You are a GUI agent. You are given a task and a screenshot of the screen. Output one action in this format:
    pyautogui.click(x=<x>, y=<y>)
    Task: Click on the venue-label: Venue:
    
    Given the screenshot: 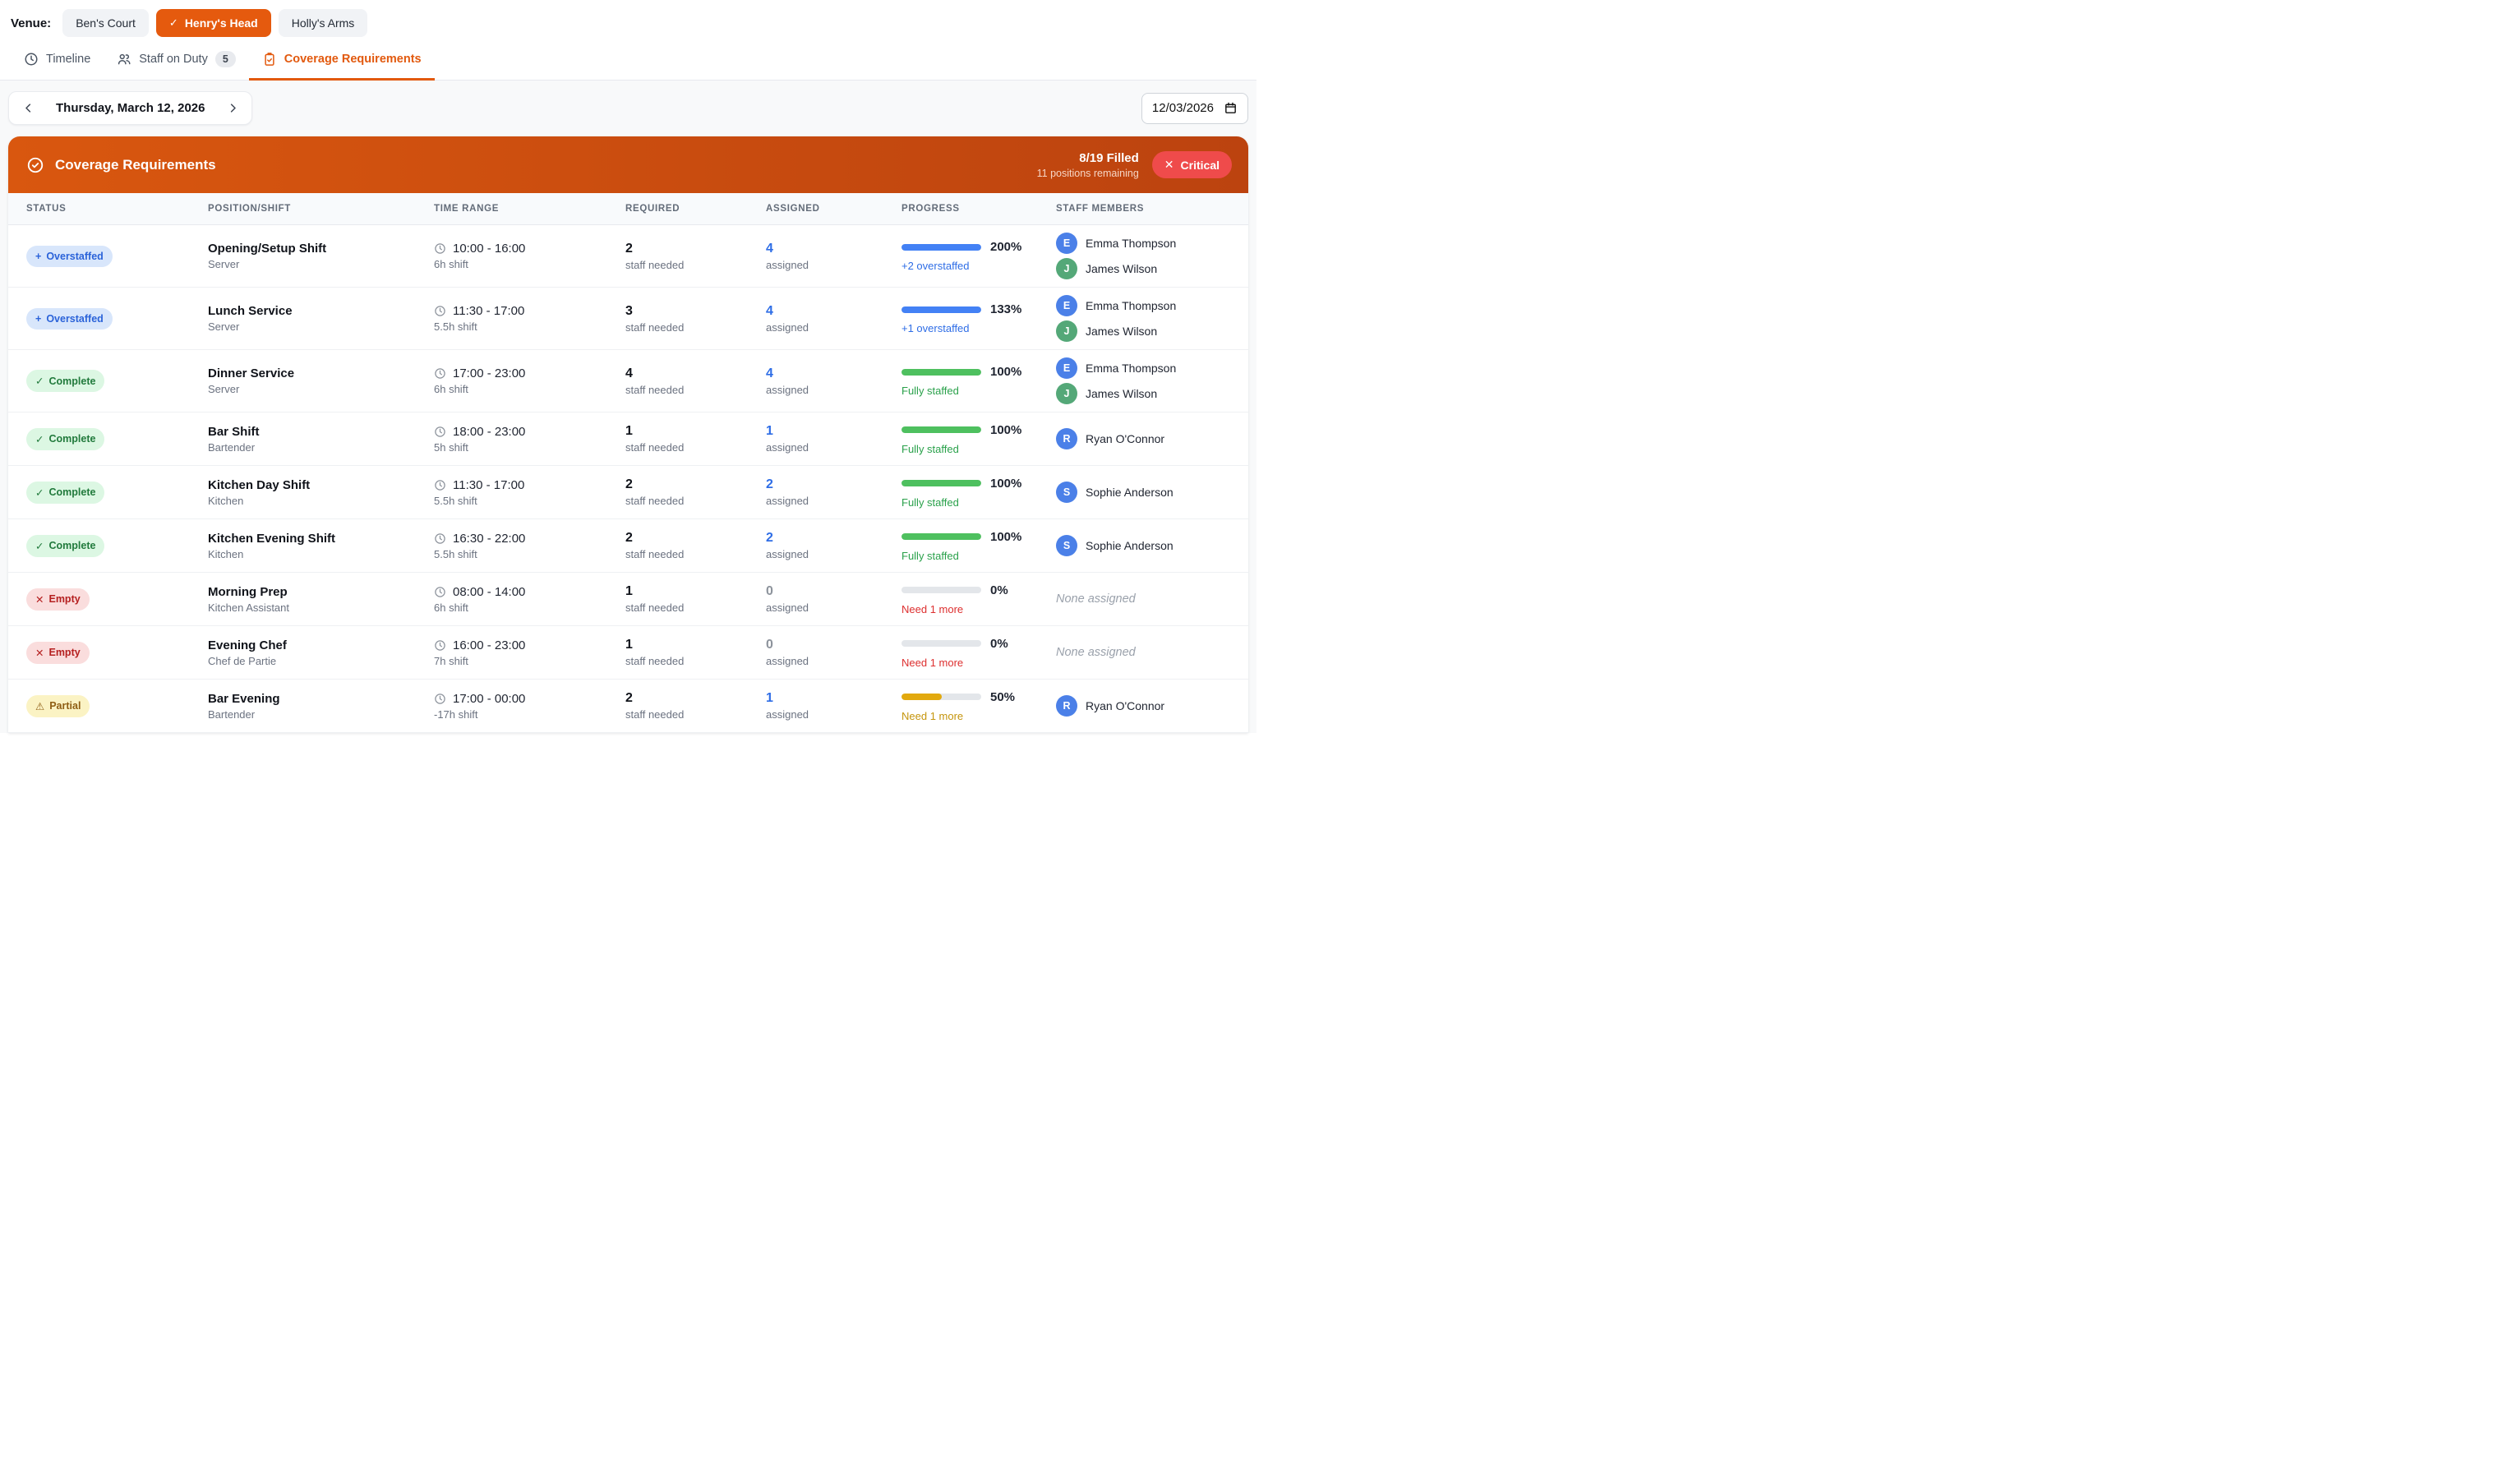 What is the action you would take?
    pyautogui.click(x=31, y=23)
    